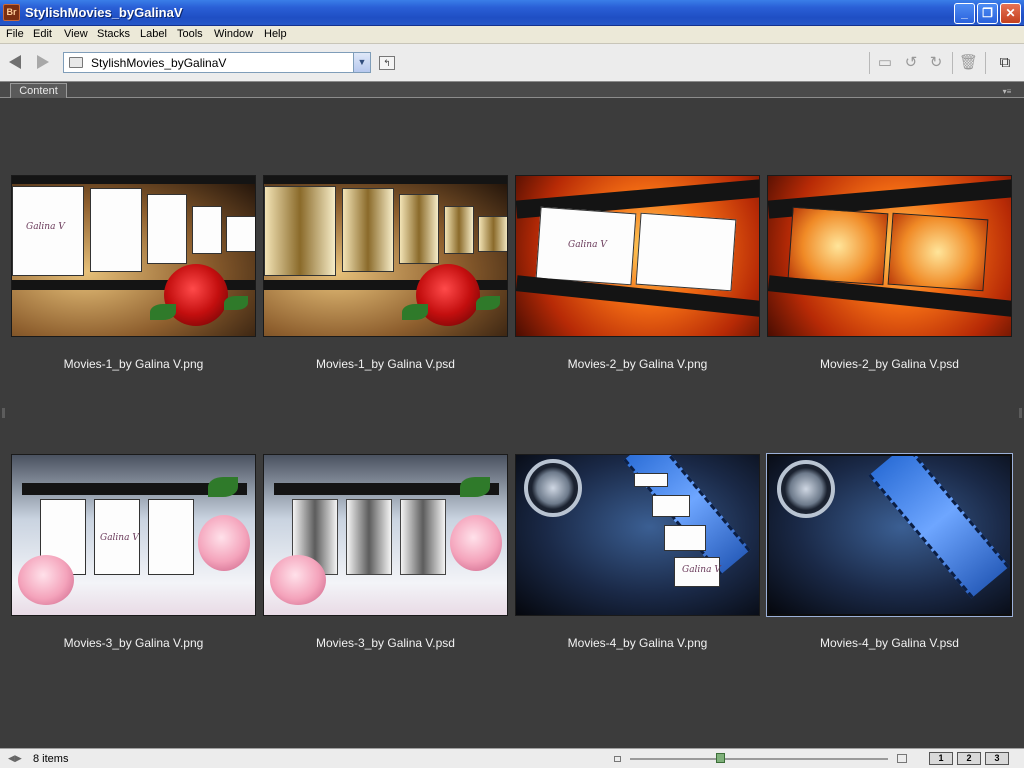  I want to click on path-dropdown: StylishMovies_byGalinaV ▼, so click(217, 62).